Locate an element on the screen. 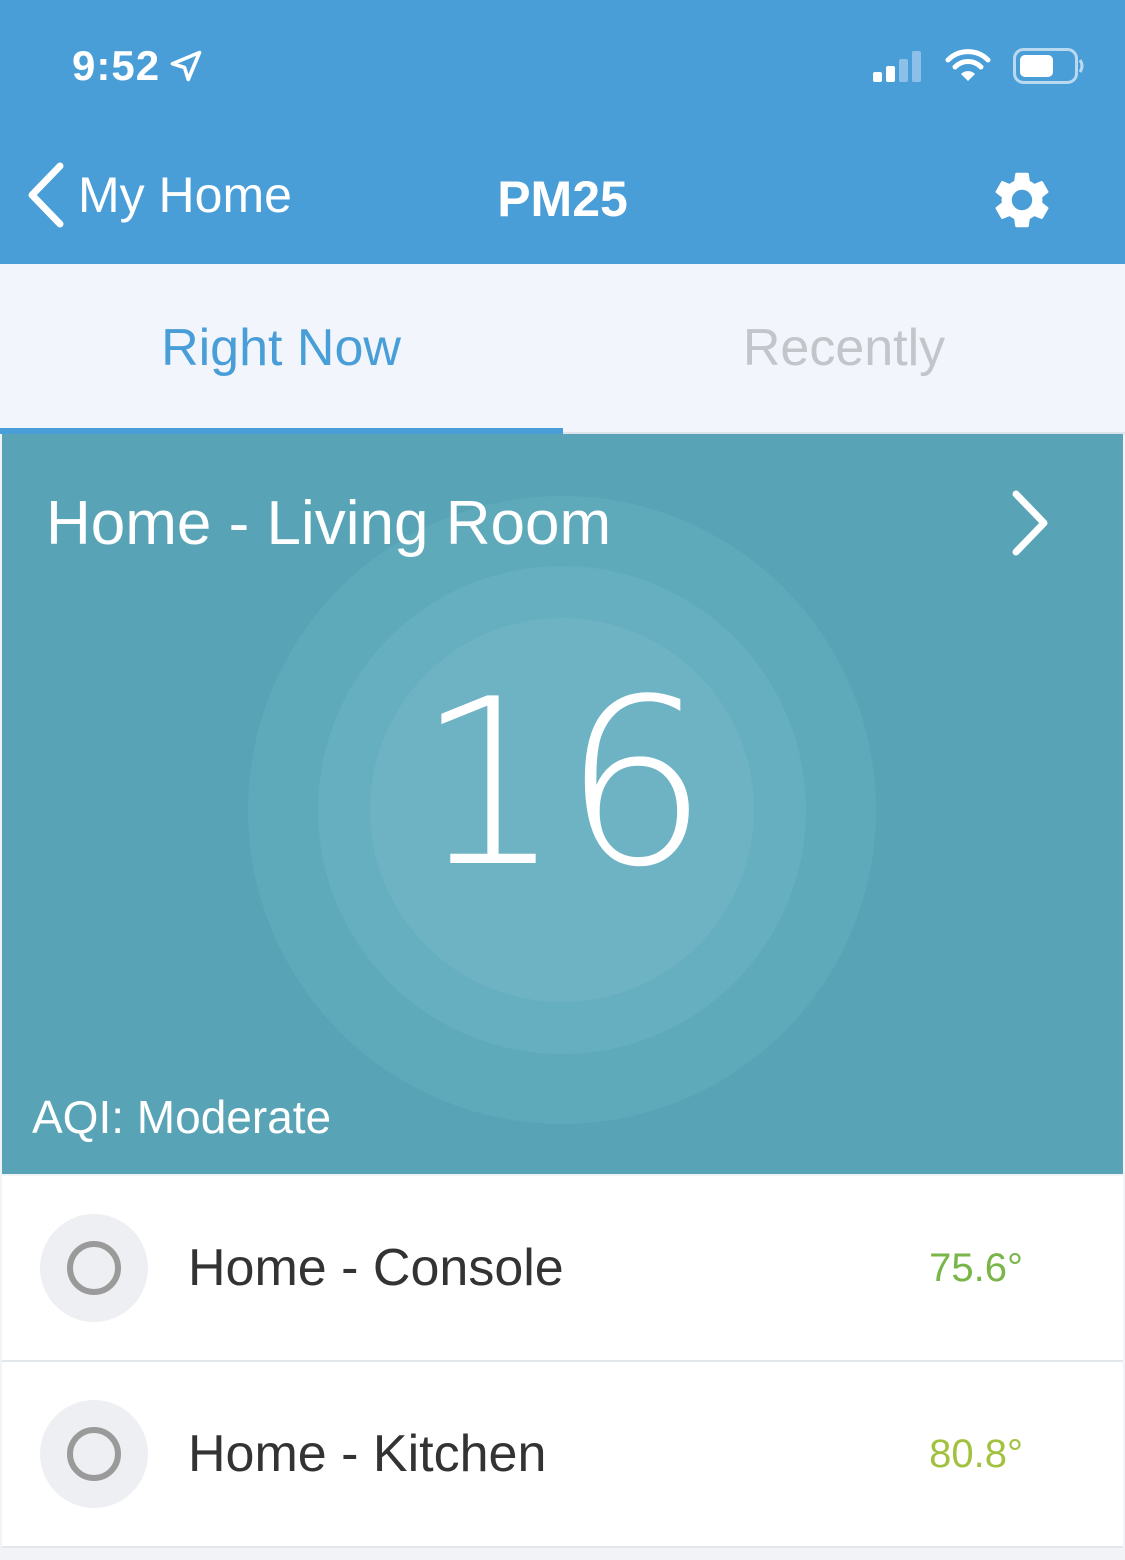  tab-right-now: Right Now is located at coordinates (281, 348).